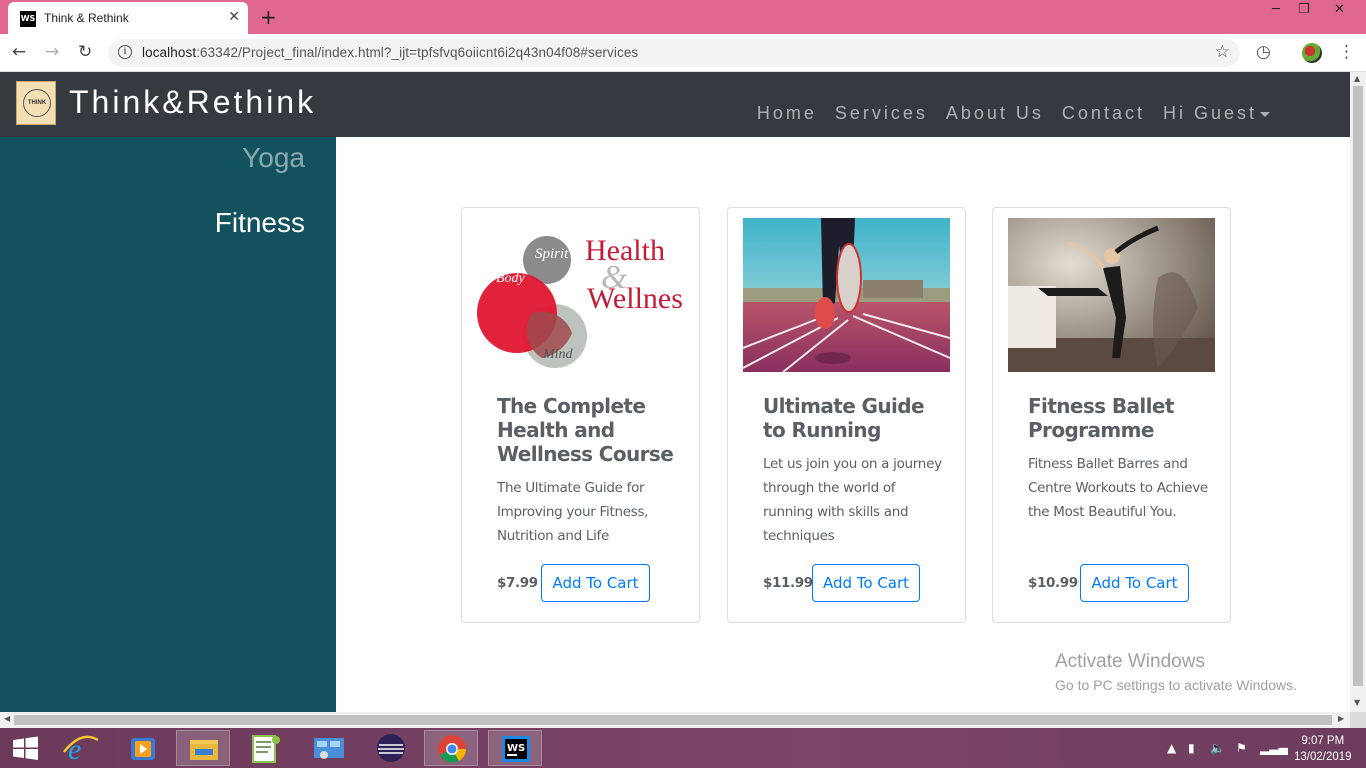  What do you see at coordinates (1263, 52) in the screenshot?
I see `history-icon: ◷` at bounding box center [1263, 52].